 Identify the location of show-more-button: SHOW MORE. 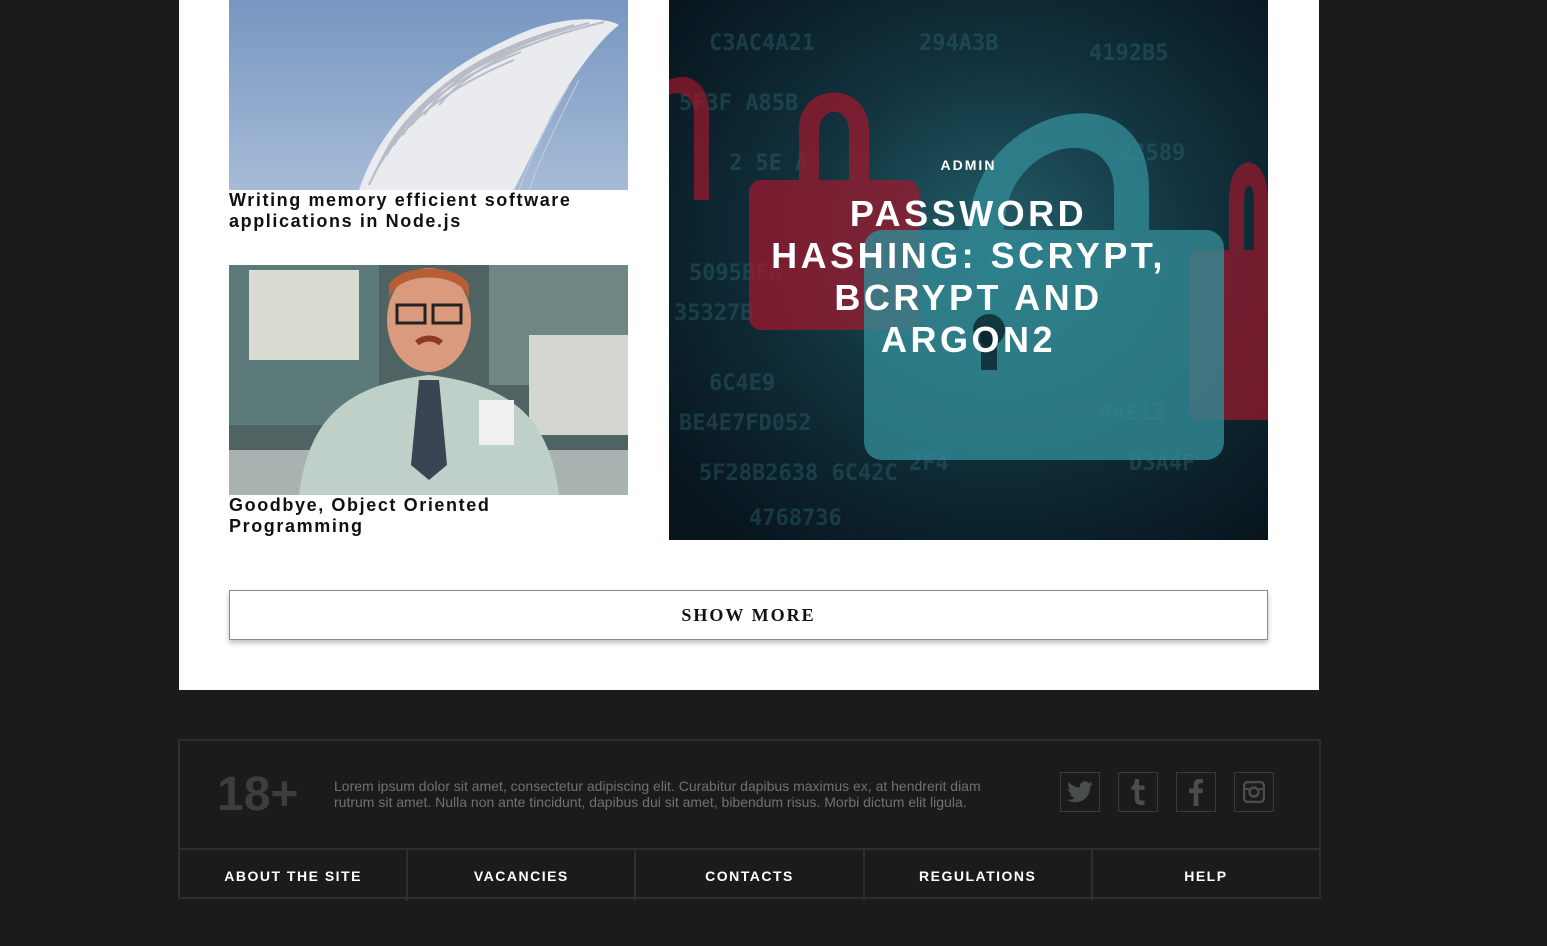
(748, 615).